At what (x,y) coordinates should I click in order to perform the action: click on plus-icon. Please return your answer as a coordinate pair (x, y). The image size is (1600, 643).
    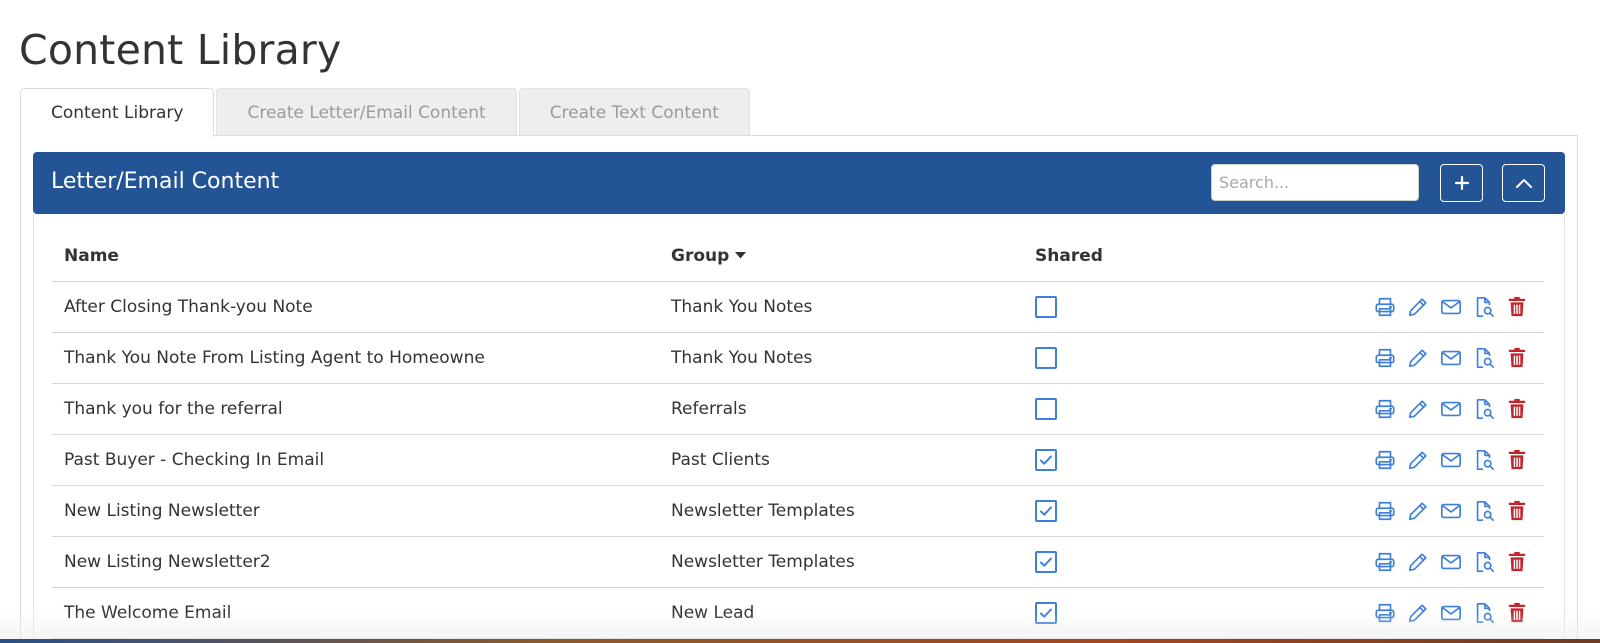
    Looking at the image, I should click on (1461, 183).